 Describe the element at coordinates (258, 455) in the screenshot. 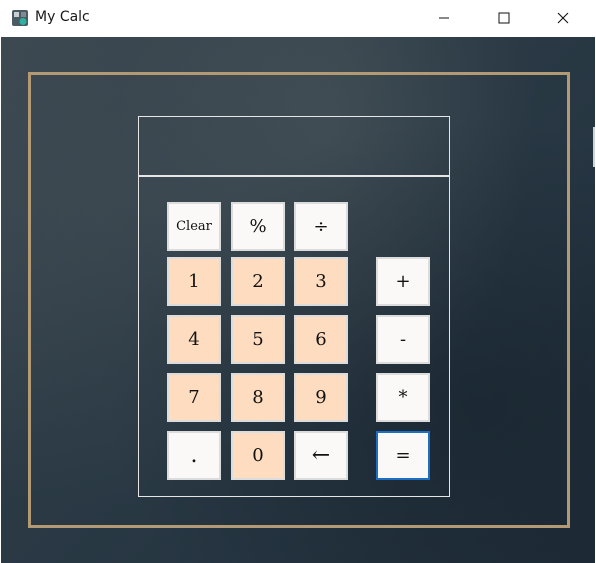

I see `digit-0-button: 0` at that location.